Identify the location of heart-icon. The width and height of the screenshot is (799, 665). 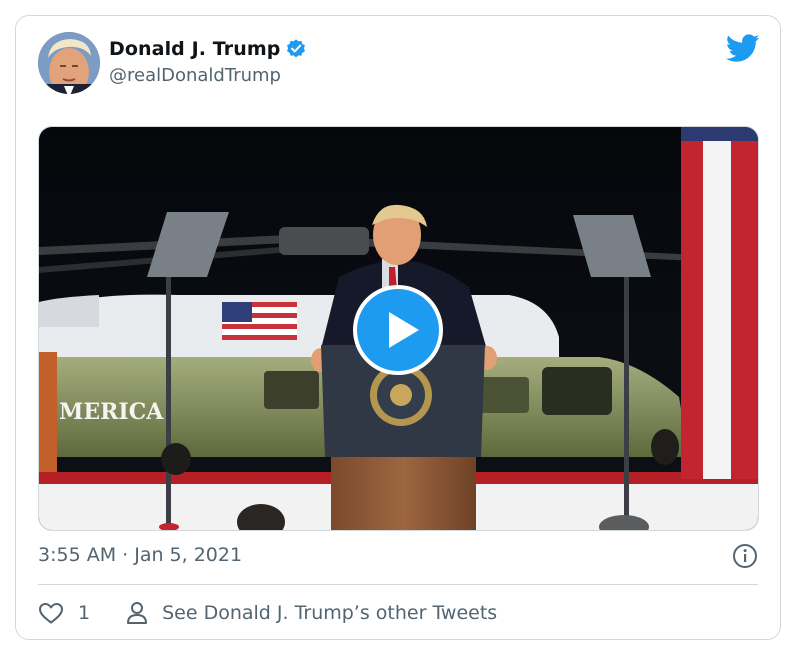
(51, 613).